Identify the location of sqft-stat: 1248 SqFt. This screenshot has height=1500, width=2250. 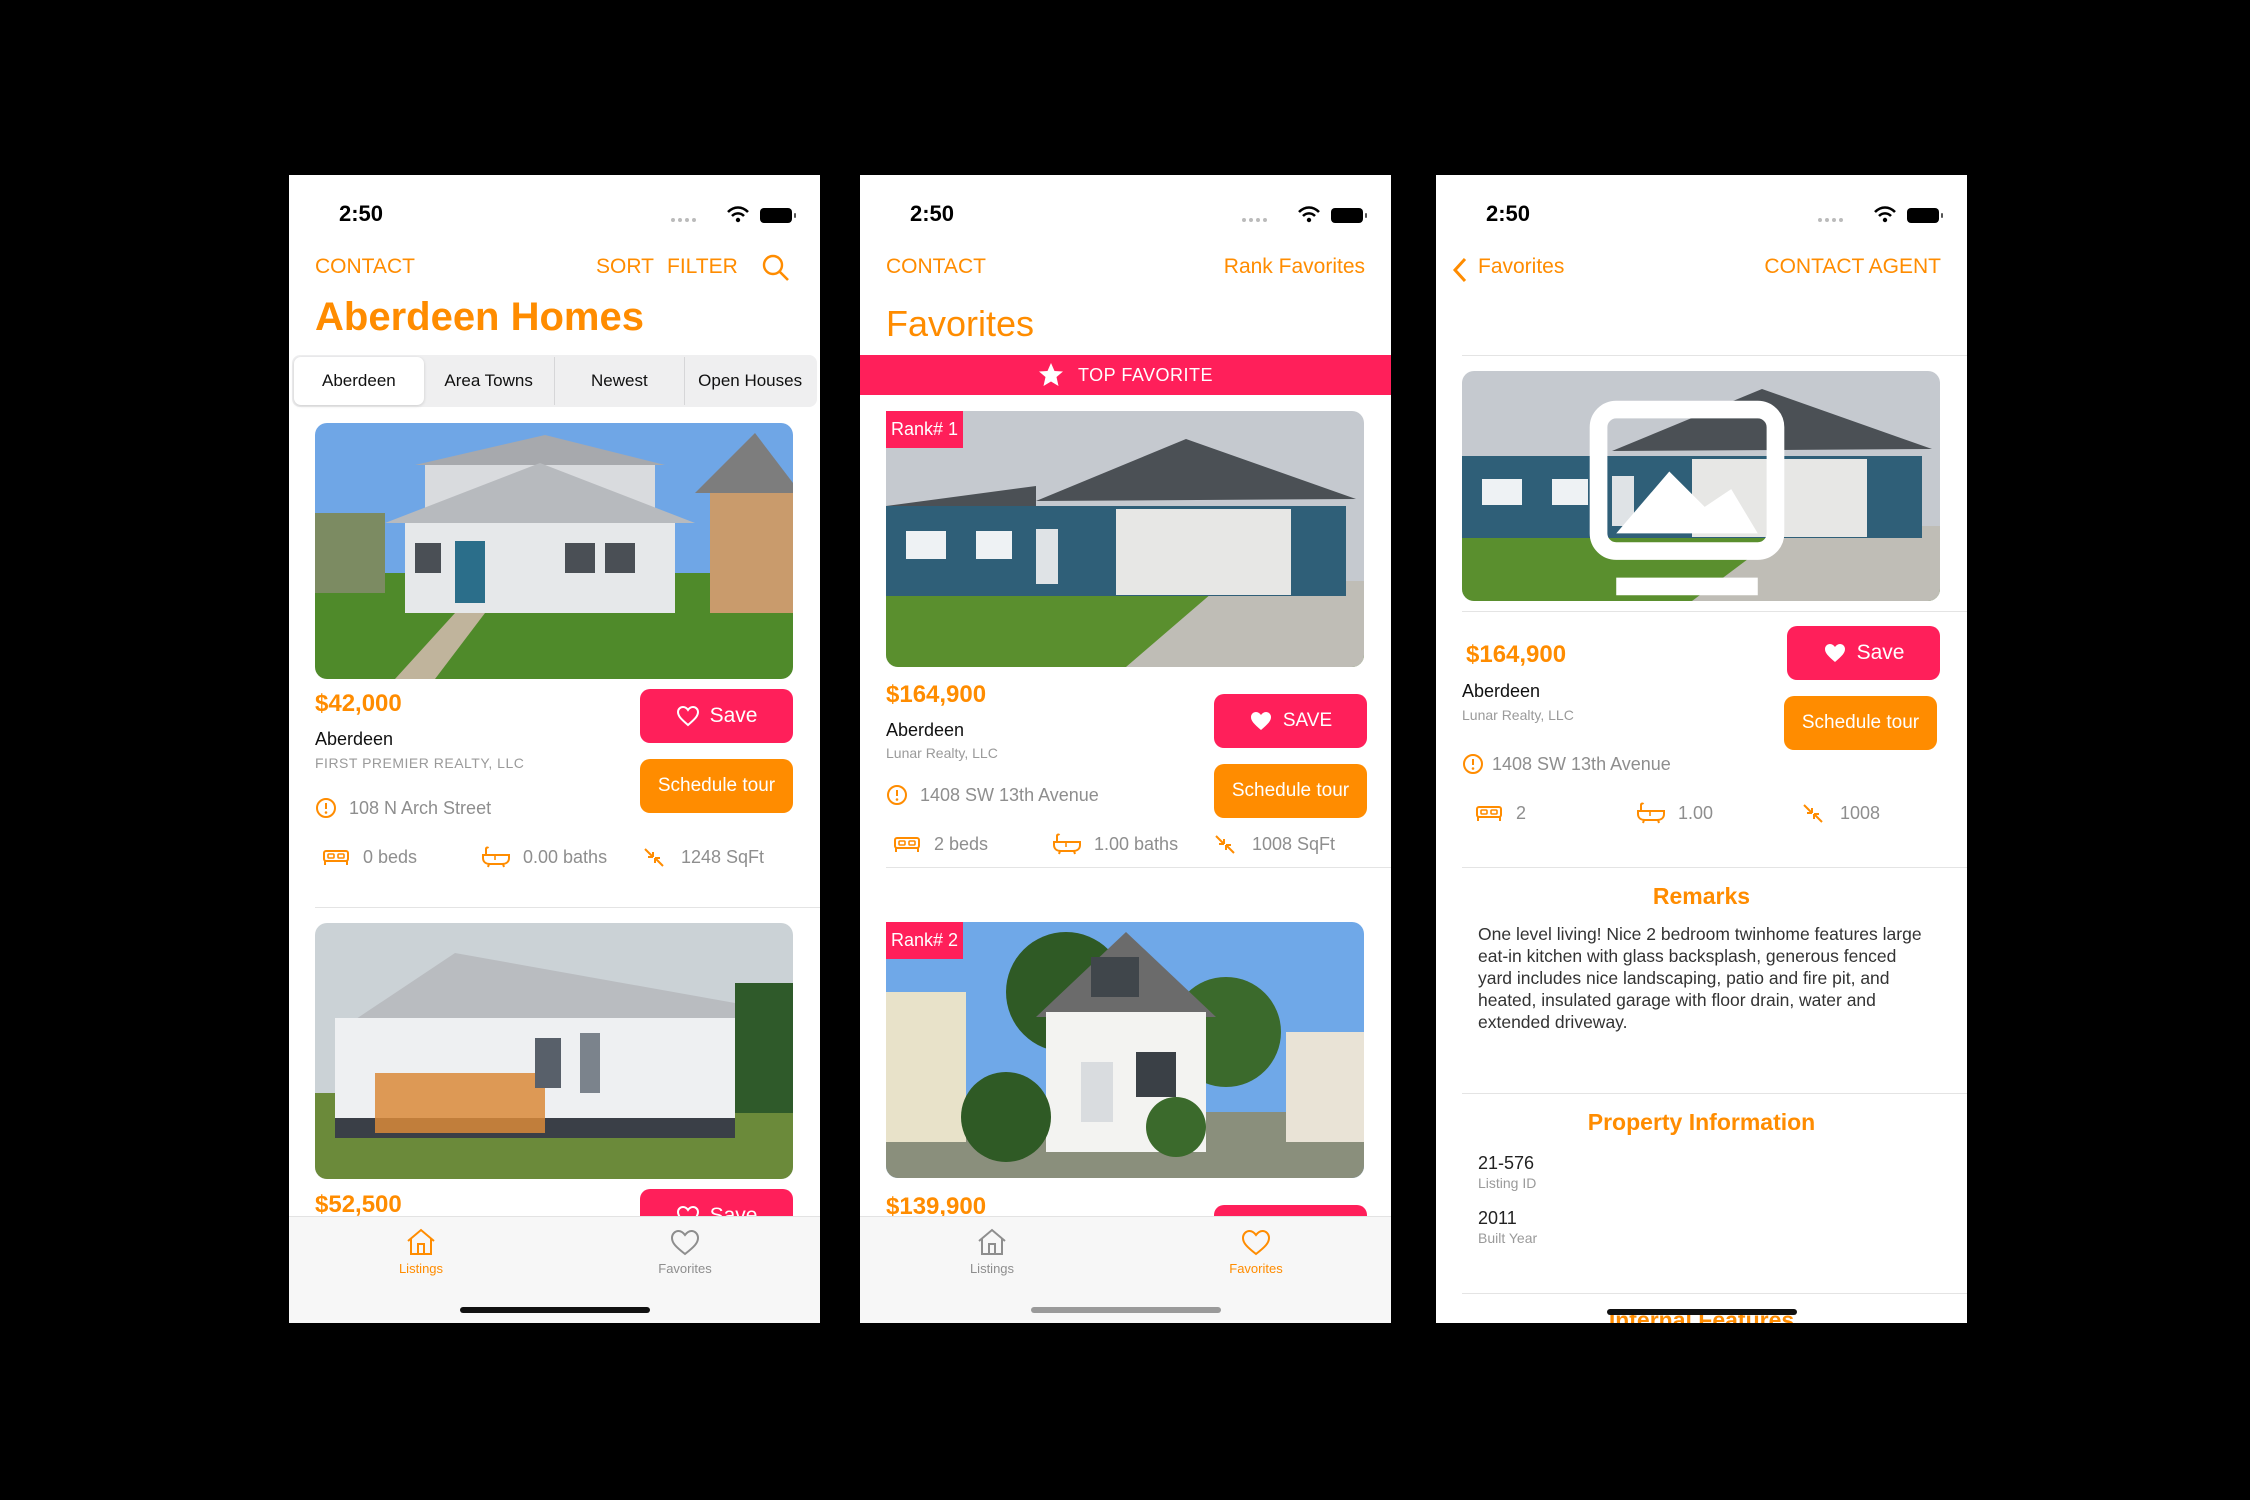
(701, 857).